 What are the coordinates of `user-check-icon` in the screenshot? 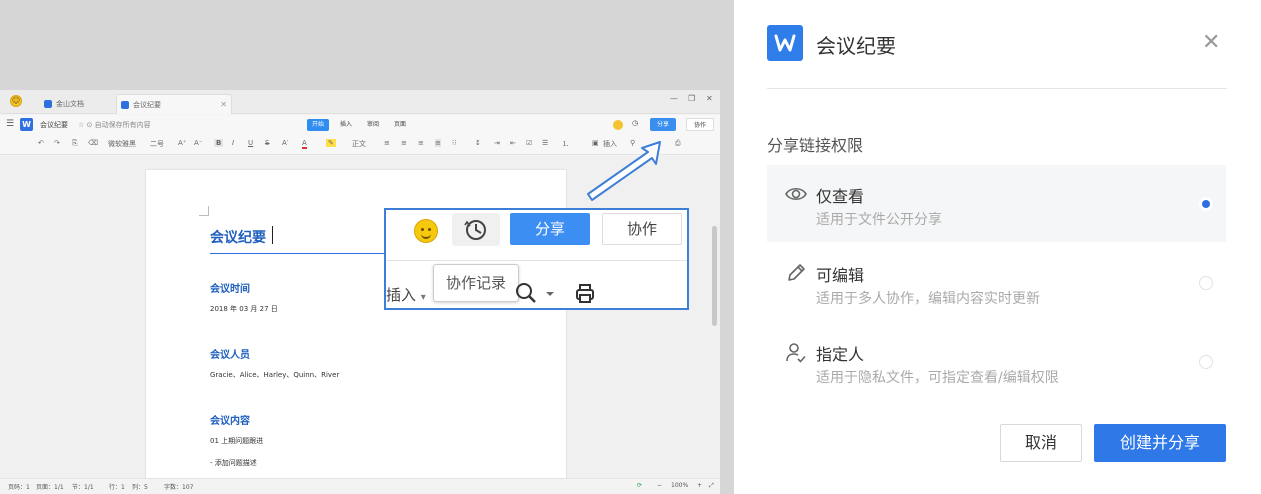 It's located at (796, 353).